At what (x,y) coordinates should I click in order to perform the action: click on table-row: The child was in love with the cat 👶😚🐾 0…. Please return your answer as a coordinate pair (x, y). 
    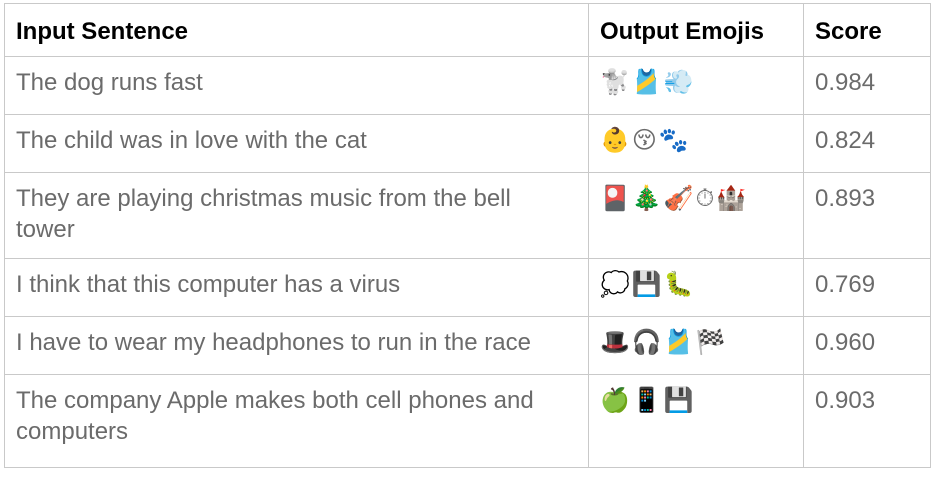
    Looking at the image, I should click on (467, 143).